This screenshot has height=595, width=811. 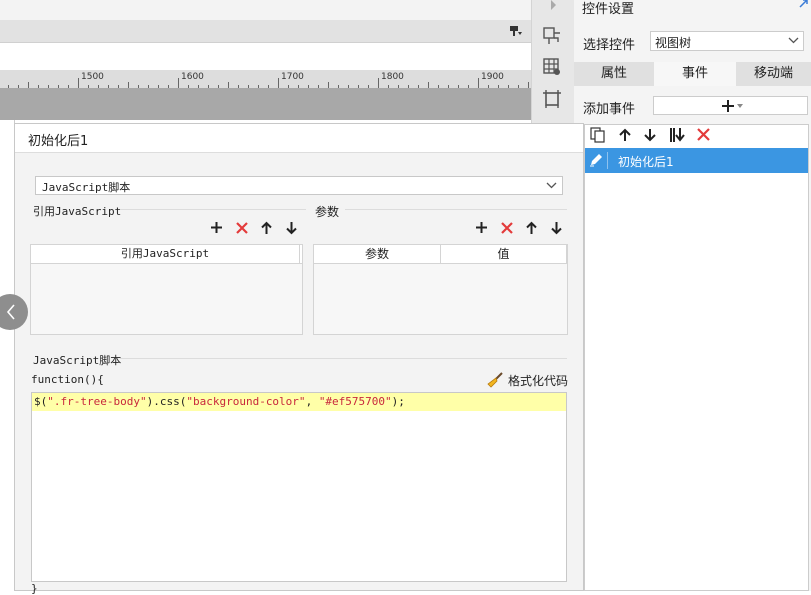 I want to click on code-dollar: $(, so click(x=41, y=401).